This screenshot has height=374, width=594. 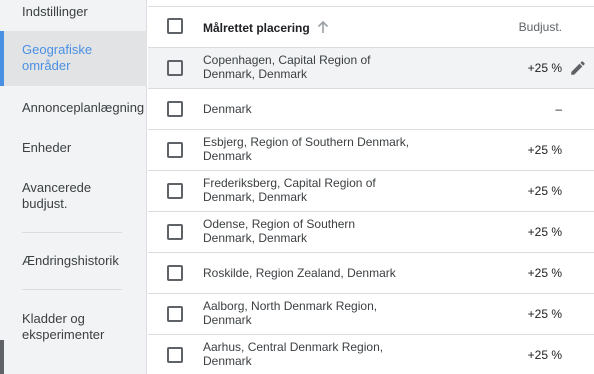 I want to click on location-cell: Aalborg, North Denmark Region, Denmark, so click(x=290, y=313).